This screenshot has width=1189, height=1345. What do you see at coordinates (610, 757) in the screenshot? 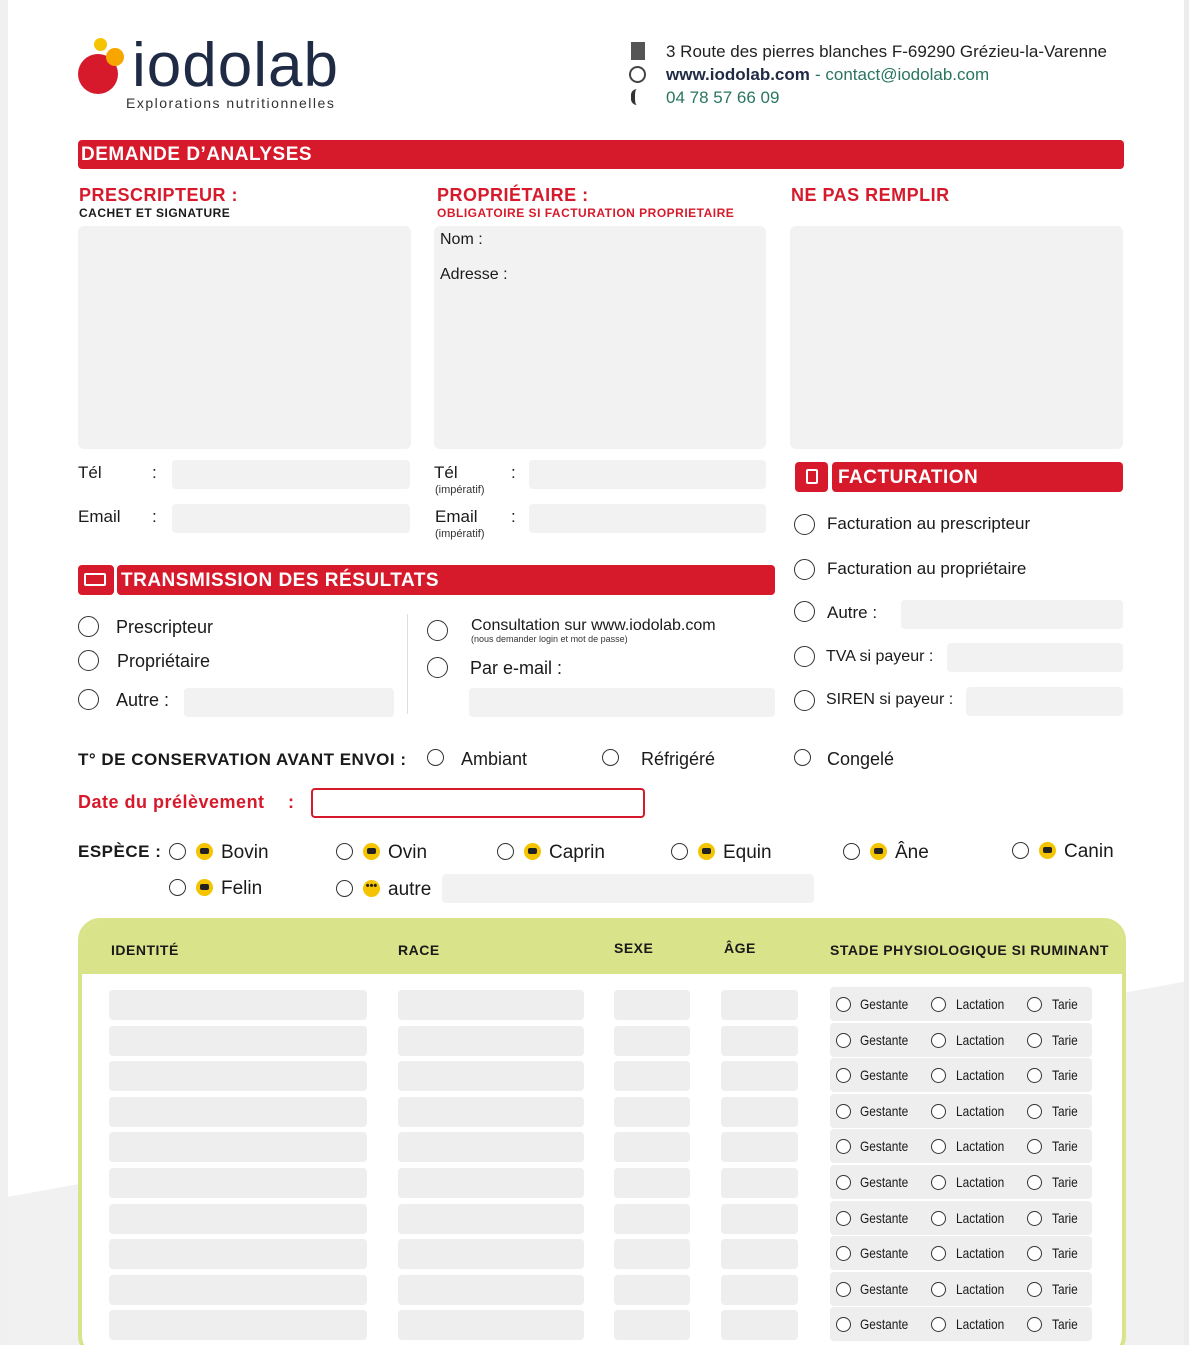
I see `refrigere-radio` at bounding box center [610, 757].